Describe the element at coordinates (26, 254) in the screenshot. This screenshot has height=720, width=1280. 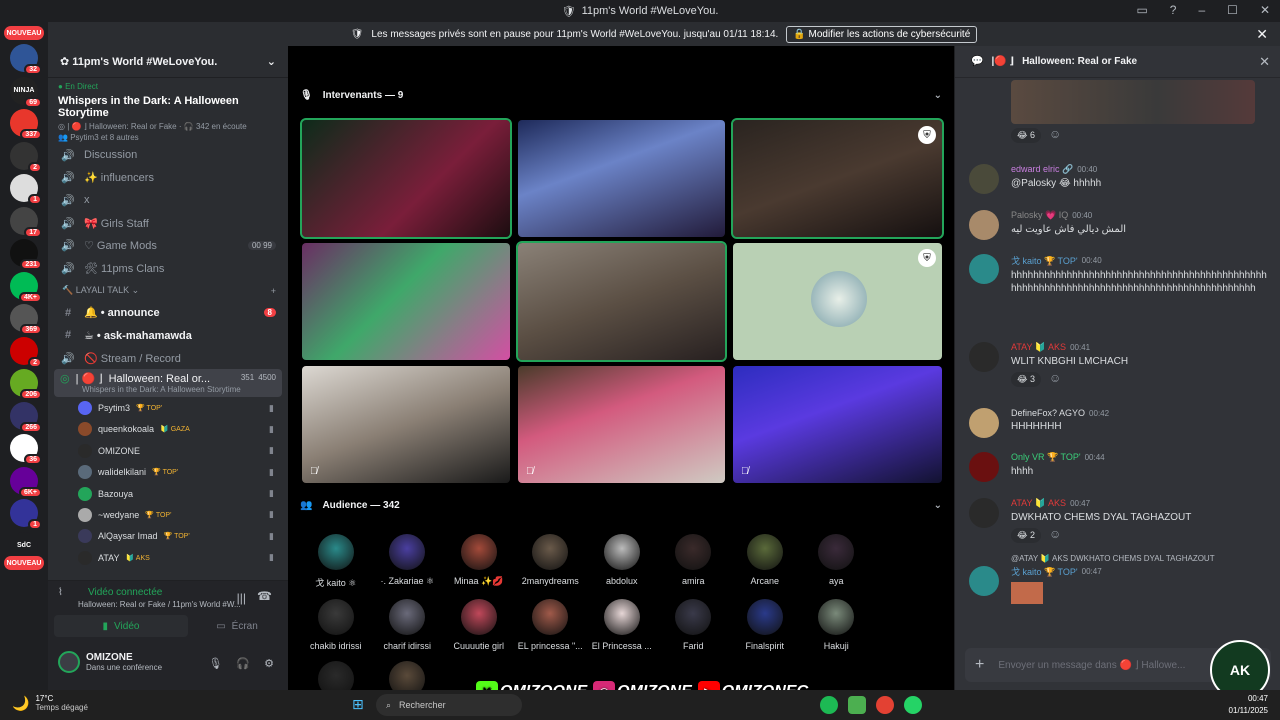
I see `server-icon: 231` at that location.